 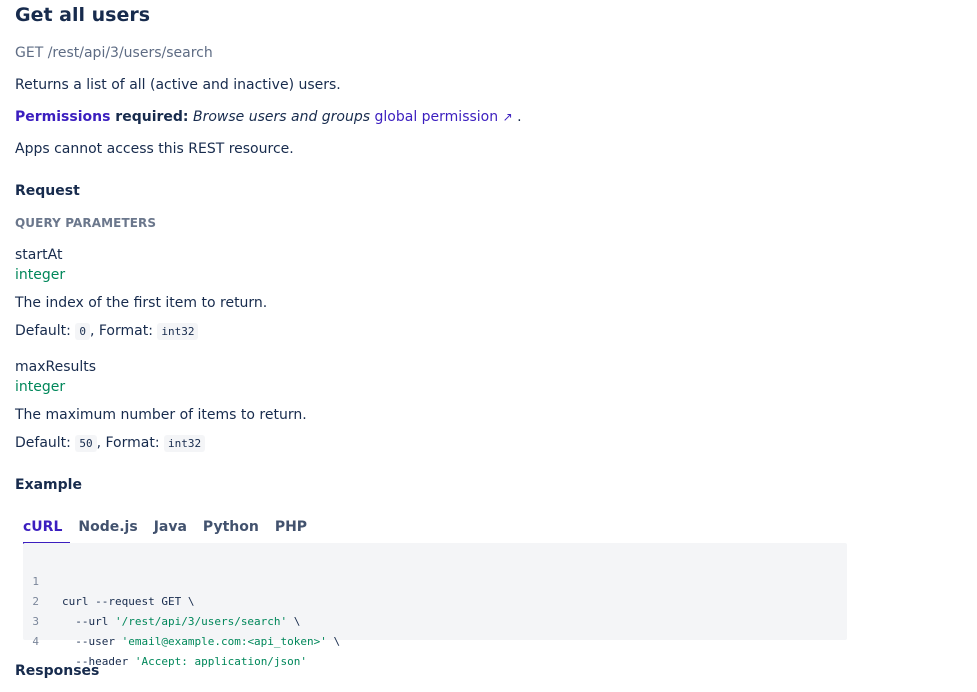 I want to click on code-plain: curl --request GET \, so click(x=128, y=601).